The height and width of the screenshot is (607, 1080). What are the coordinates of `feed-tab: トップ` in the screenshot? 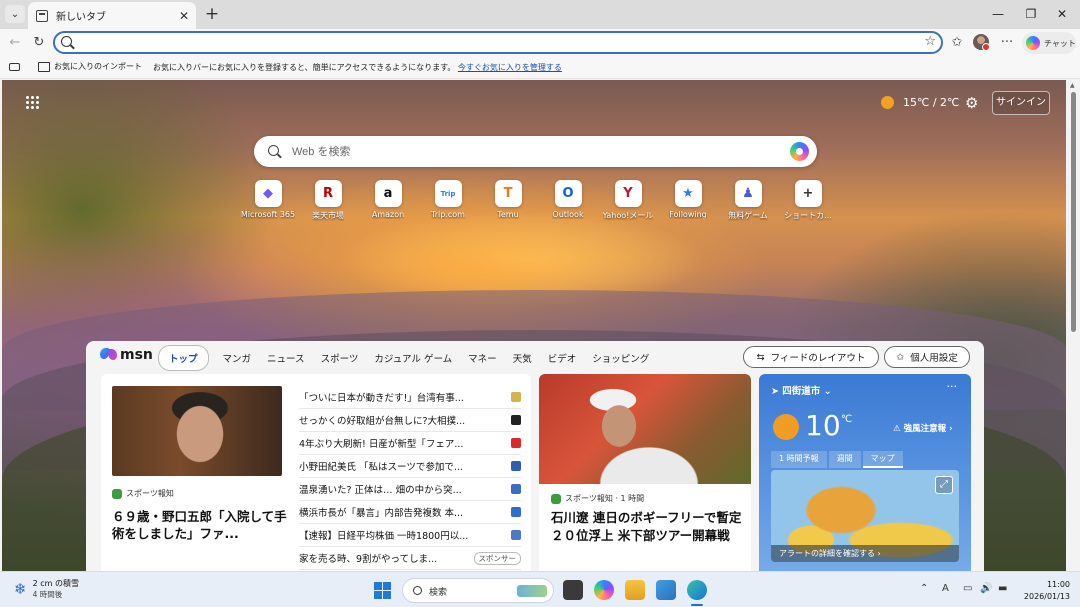 It's located at (183, 358).